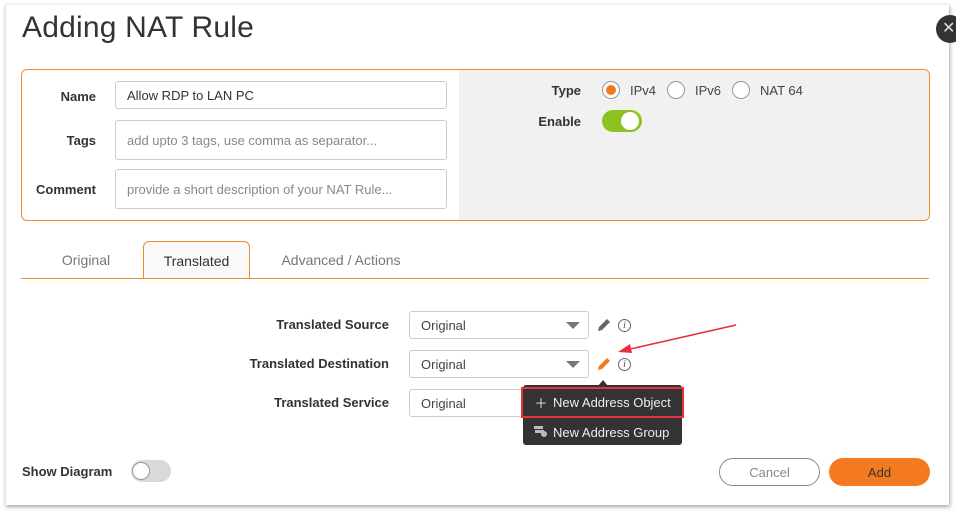 The height and width of the screenshot is (513, 956). I want to click on translated-destination-select: Original, so click(499, 364).